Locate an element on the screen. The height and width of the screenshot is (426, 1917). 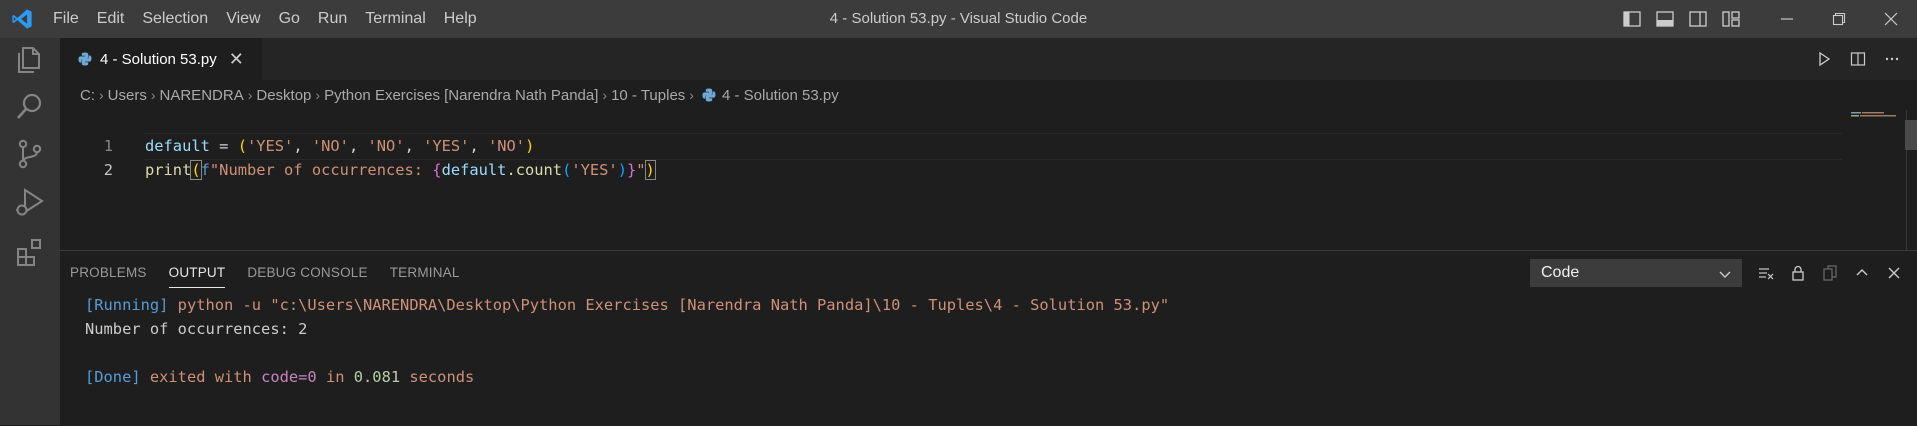
title-controls is located at coordinates (1766, 19).